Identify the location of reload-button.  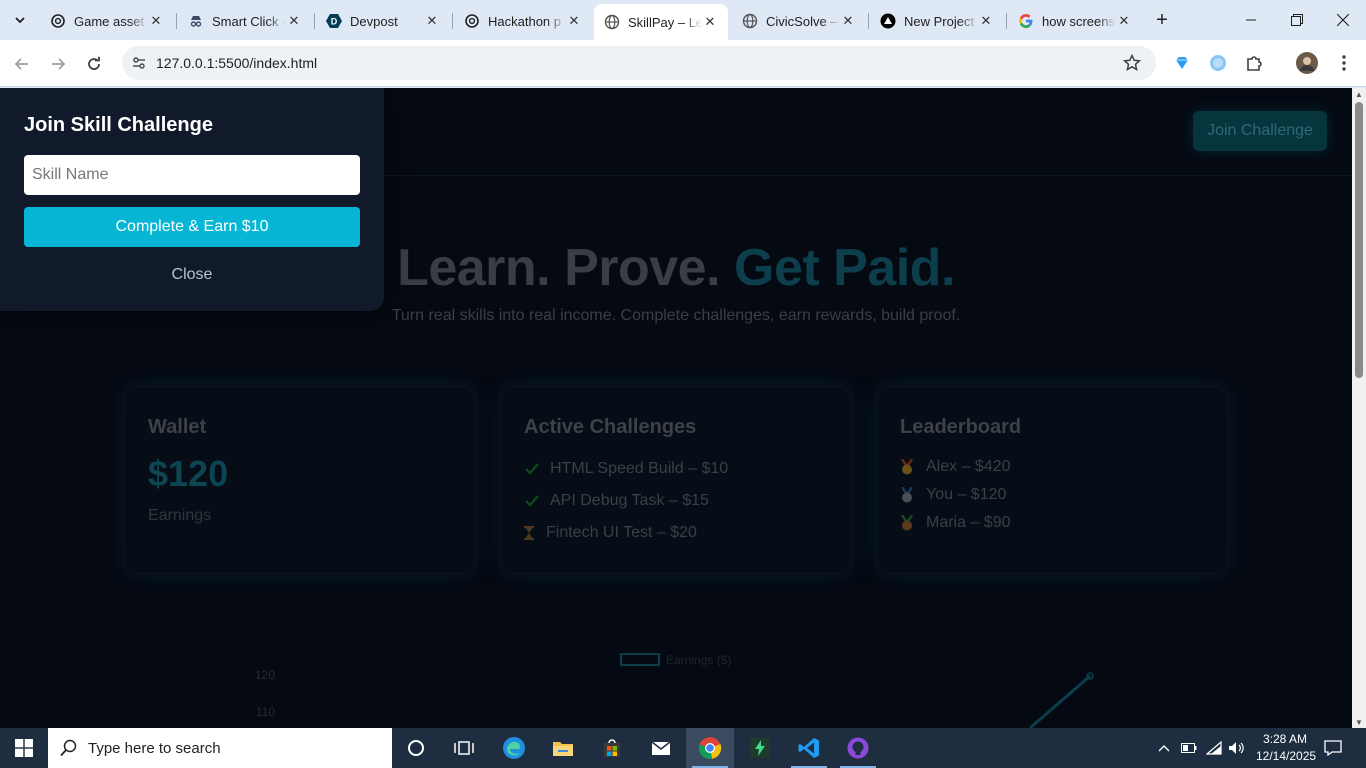
(94, 64).